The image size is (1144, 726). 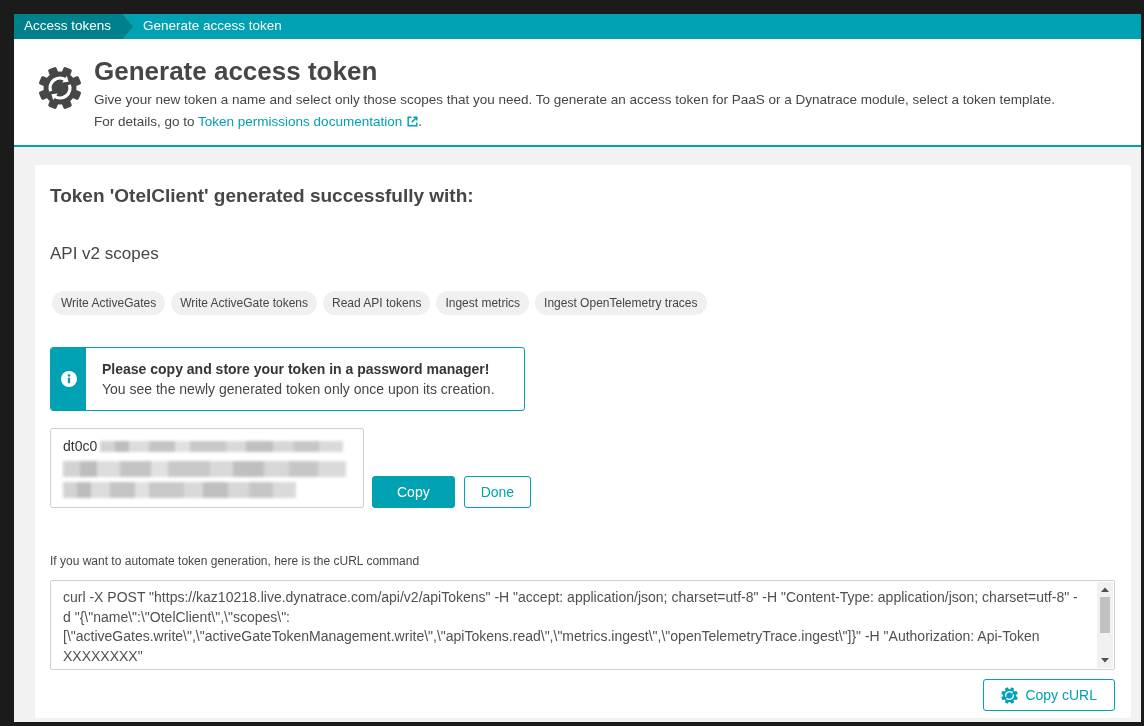 What do you see at coordinates (497, 492) in the screenshot?
I see `done-button: Done` at bounding box center [497, 492].